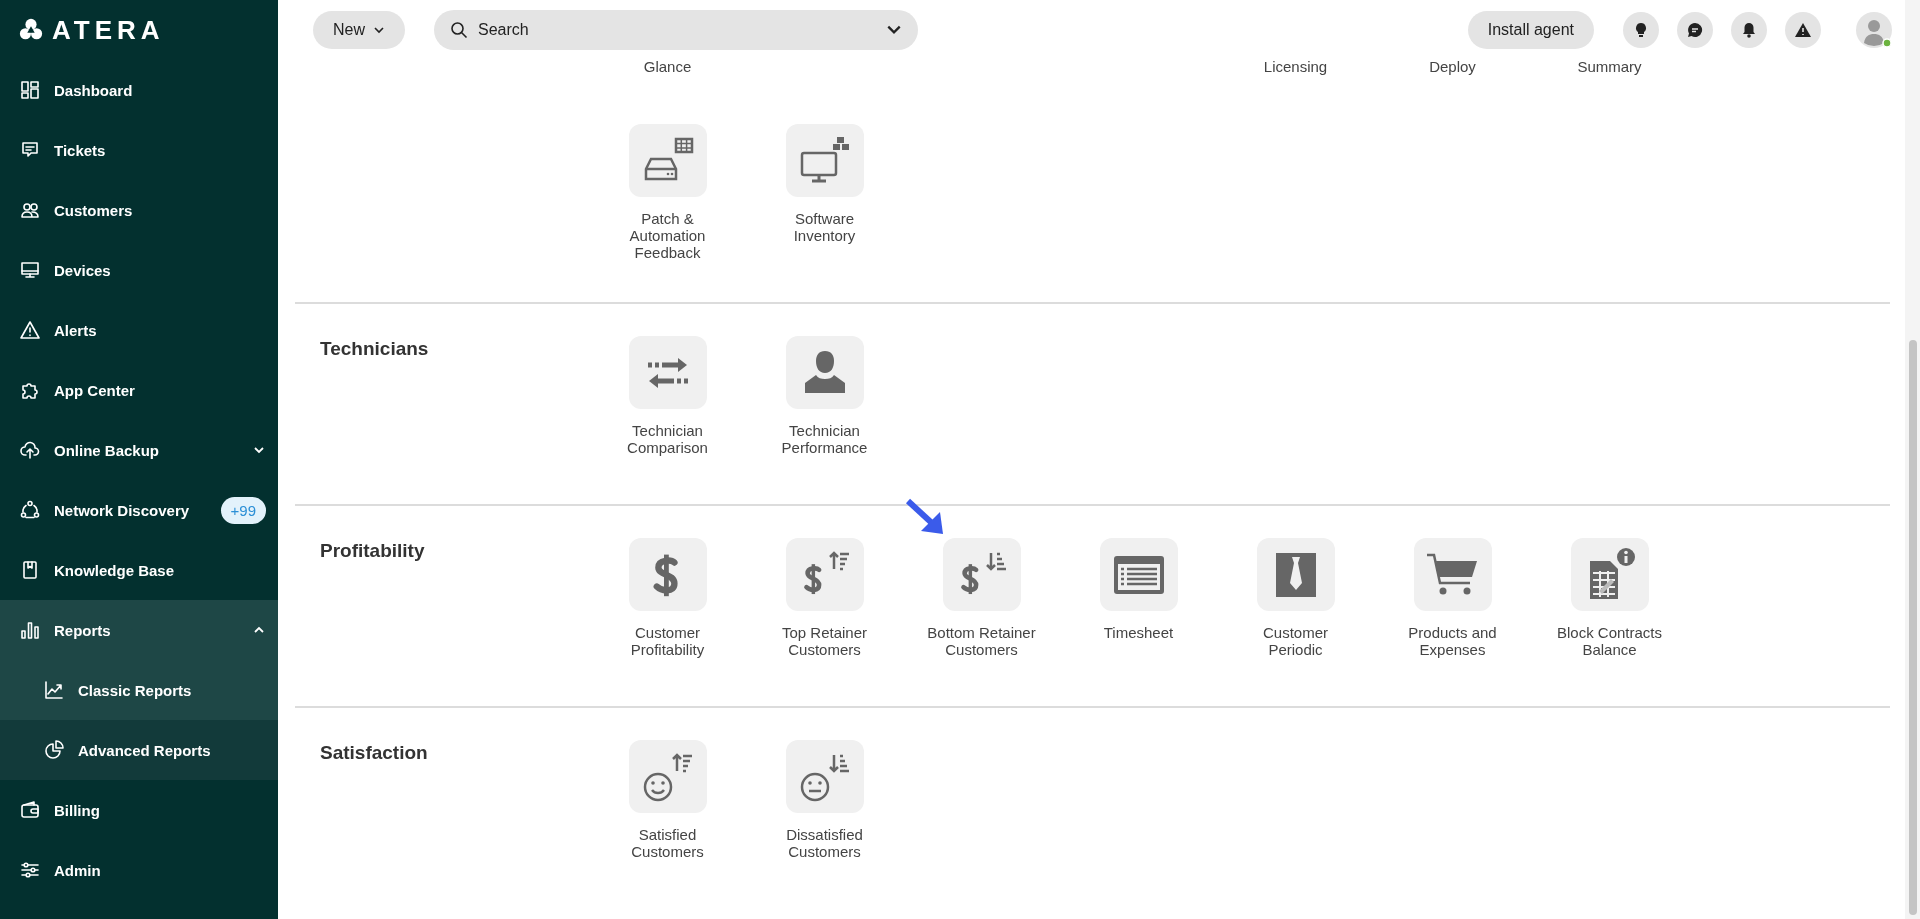 The width and height of the screenshot is (1920, 919). Describe the element at coordinates (1295, 66) in the screenshot. I see `report-label: Licensing` at that location.